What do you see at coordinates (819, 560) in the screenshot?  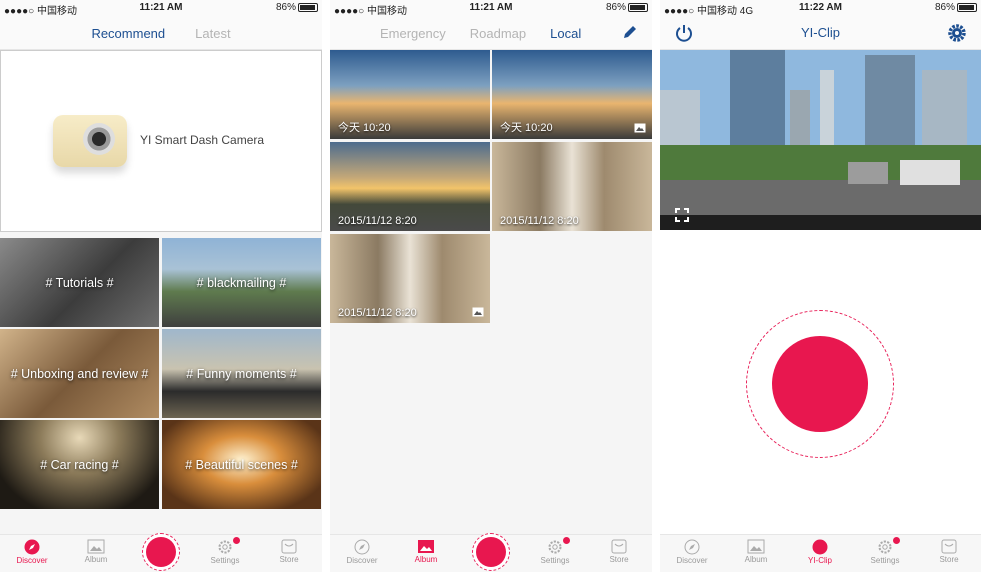 I see `nav-label: YI-Clip` at bounding box center [819, 560].